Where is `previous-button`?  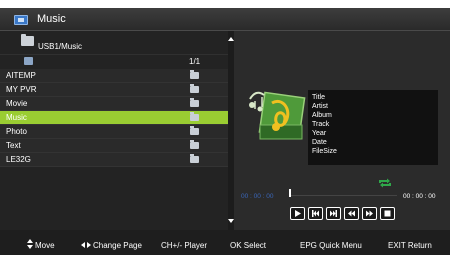 previous-button is located at coordinates (315, 213).